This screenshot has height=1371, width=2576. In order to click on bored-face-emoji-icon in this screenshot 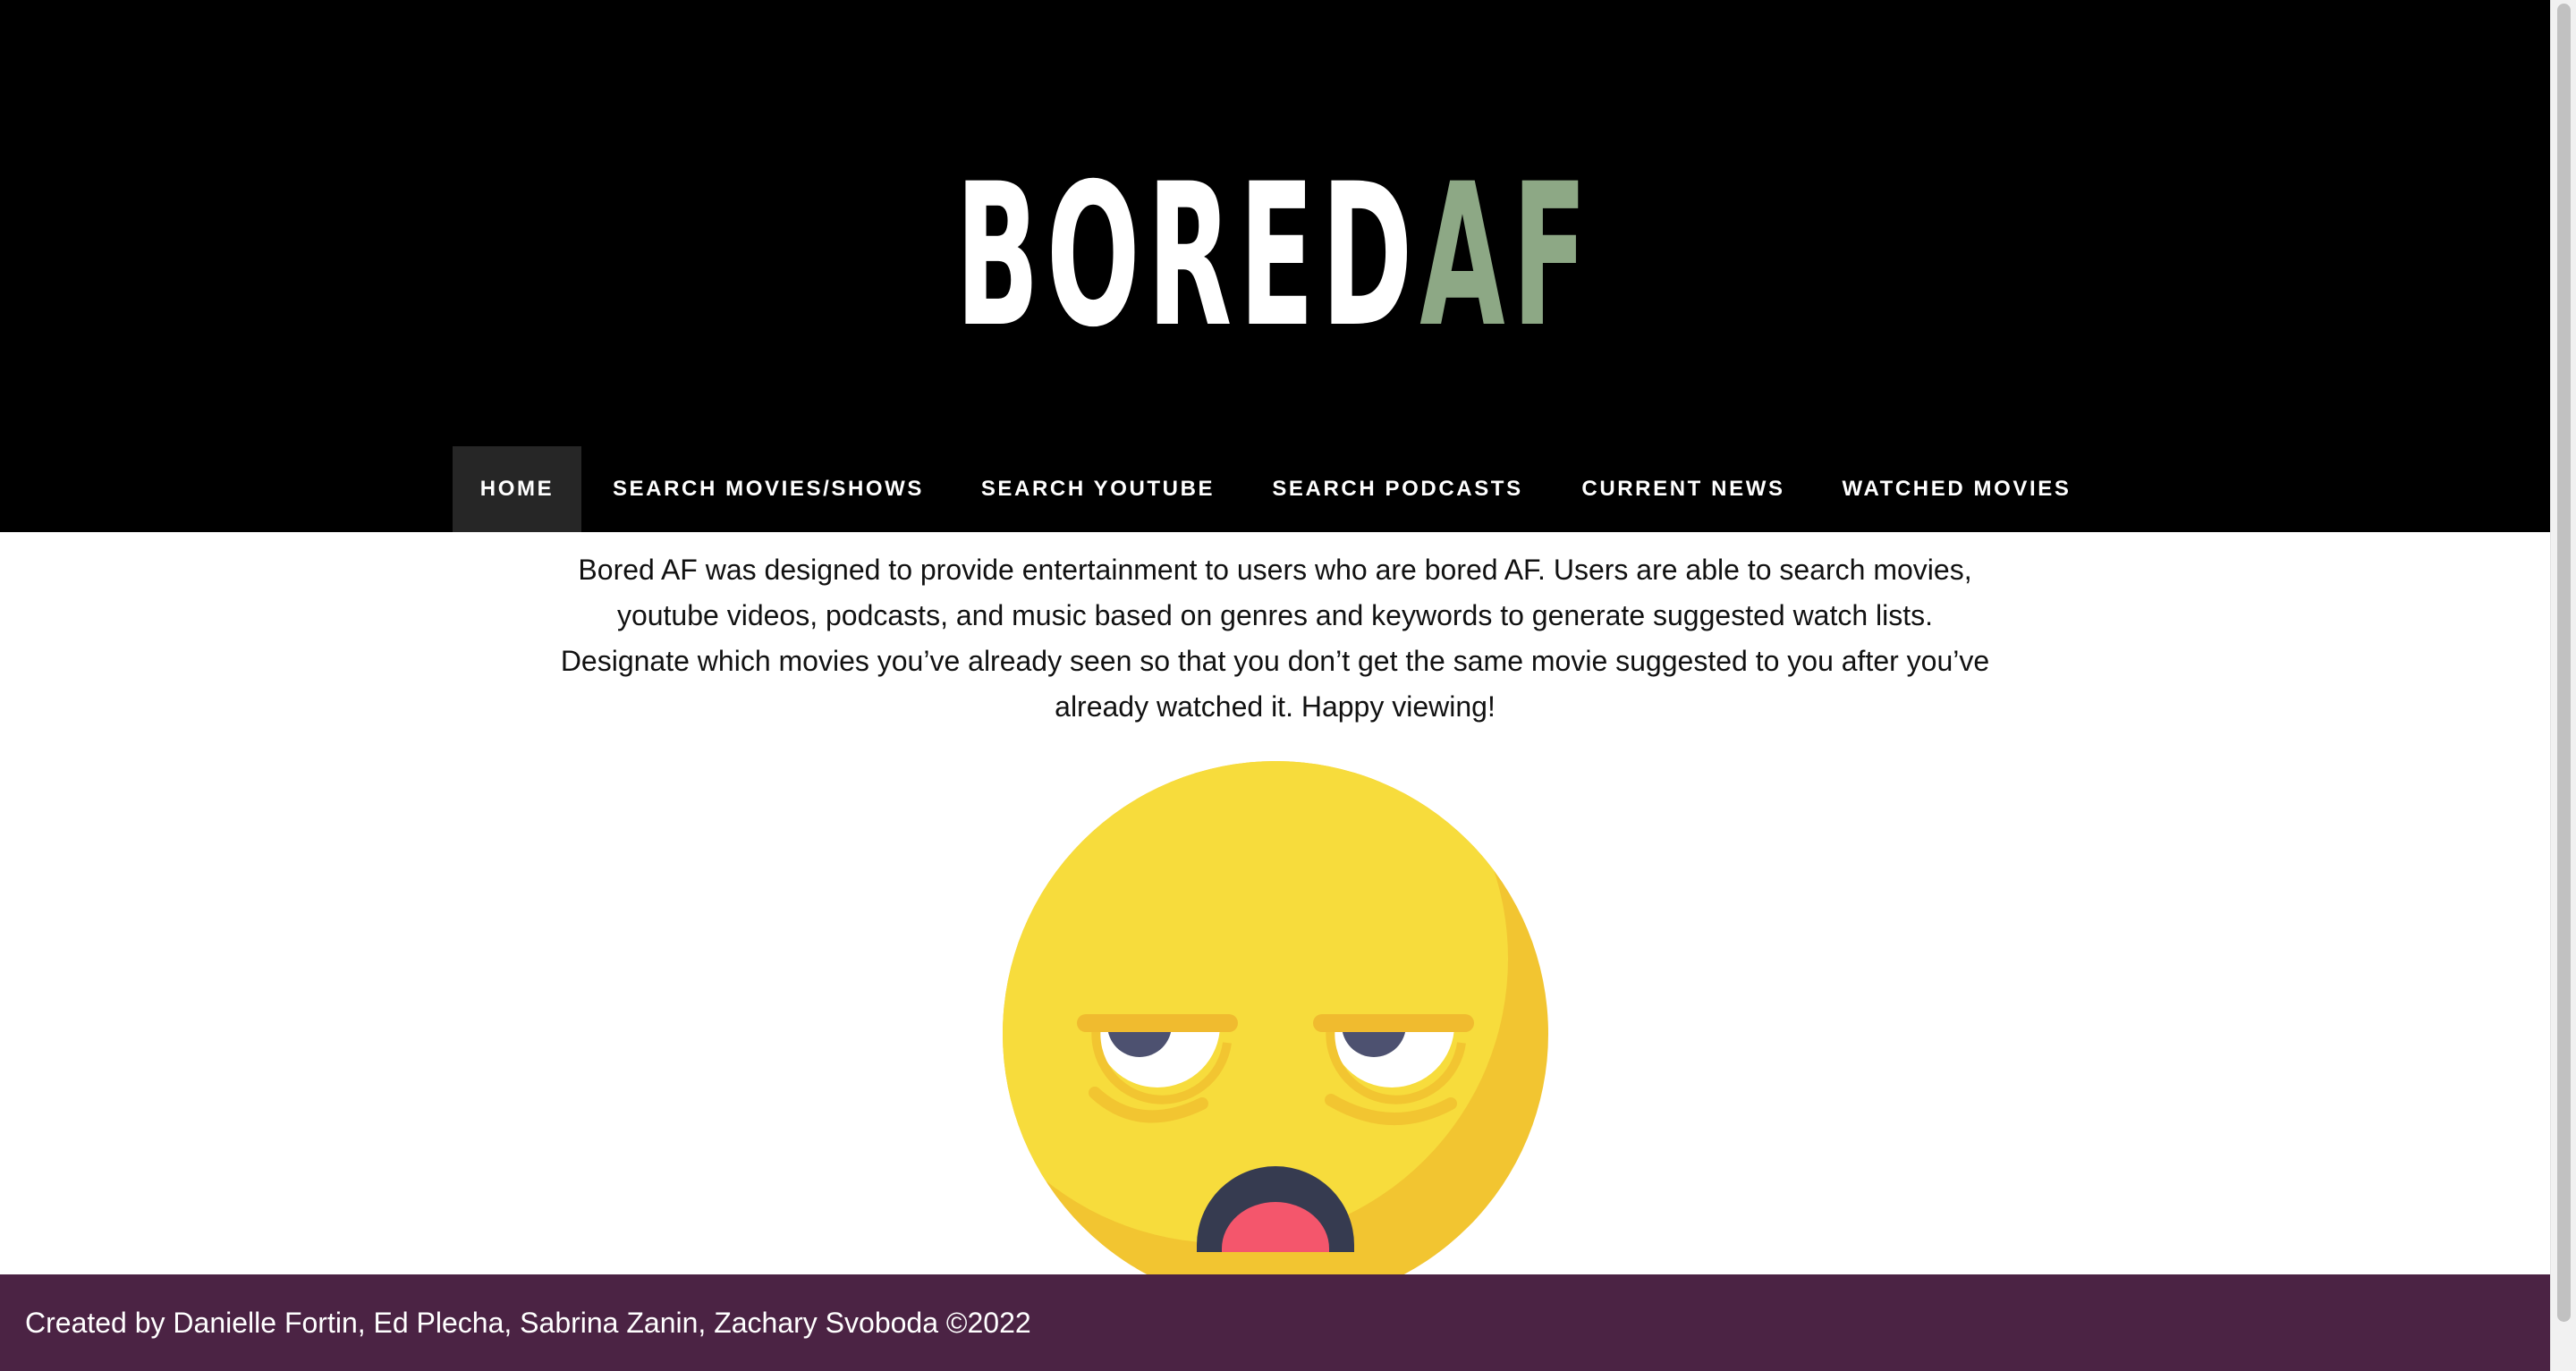, I will do `click(1275, 1033)`.